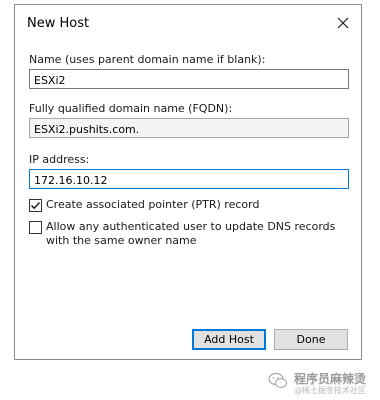 The image size is (380, 400). What do you see at coordinates (311, 339) in the screenshot?
I see `done-button: Done` at bounding box center [311, 339].